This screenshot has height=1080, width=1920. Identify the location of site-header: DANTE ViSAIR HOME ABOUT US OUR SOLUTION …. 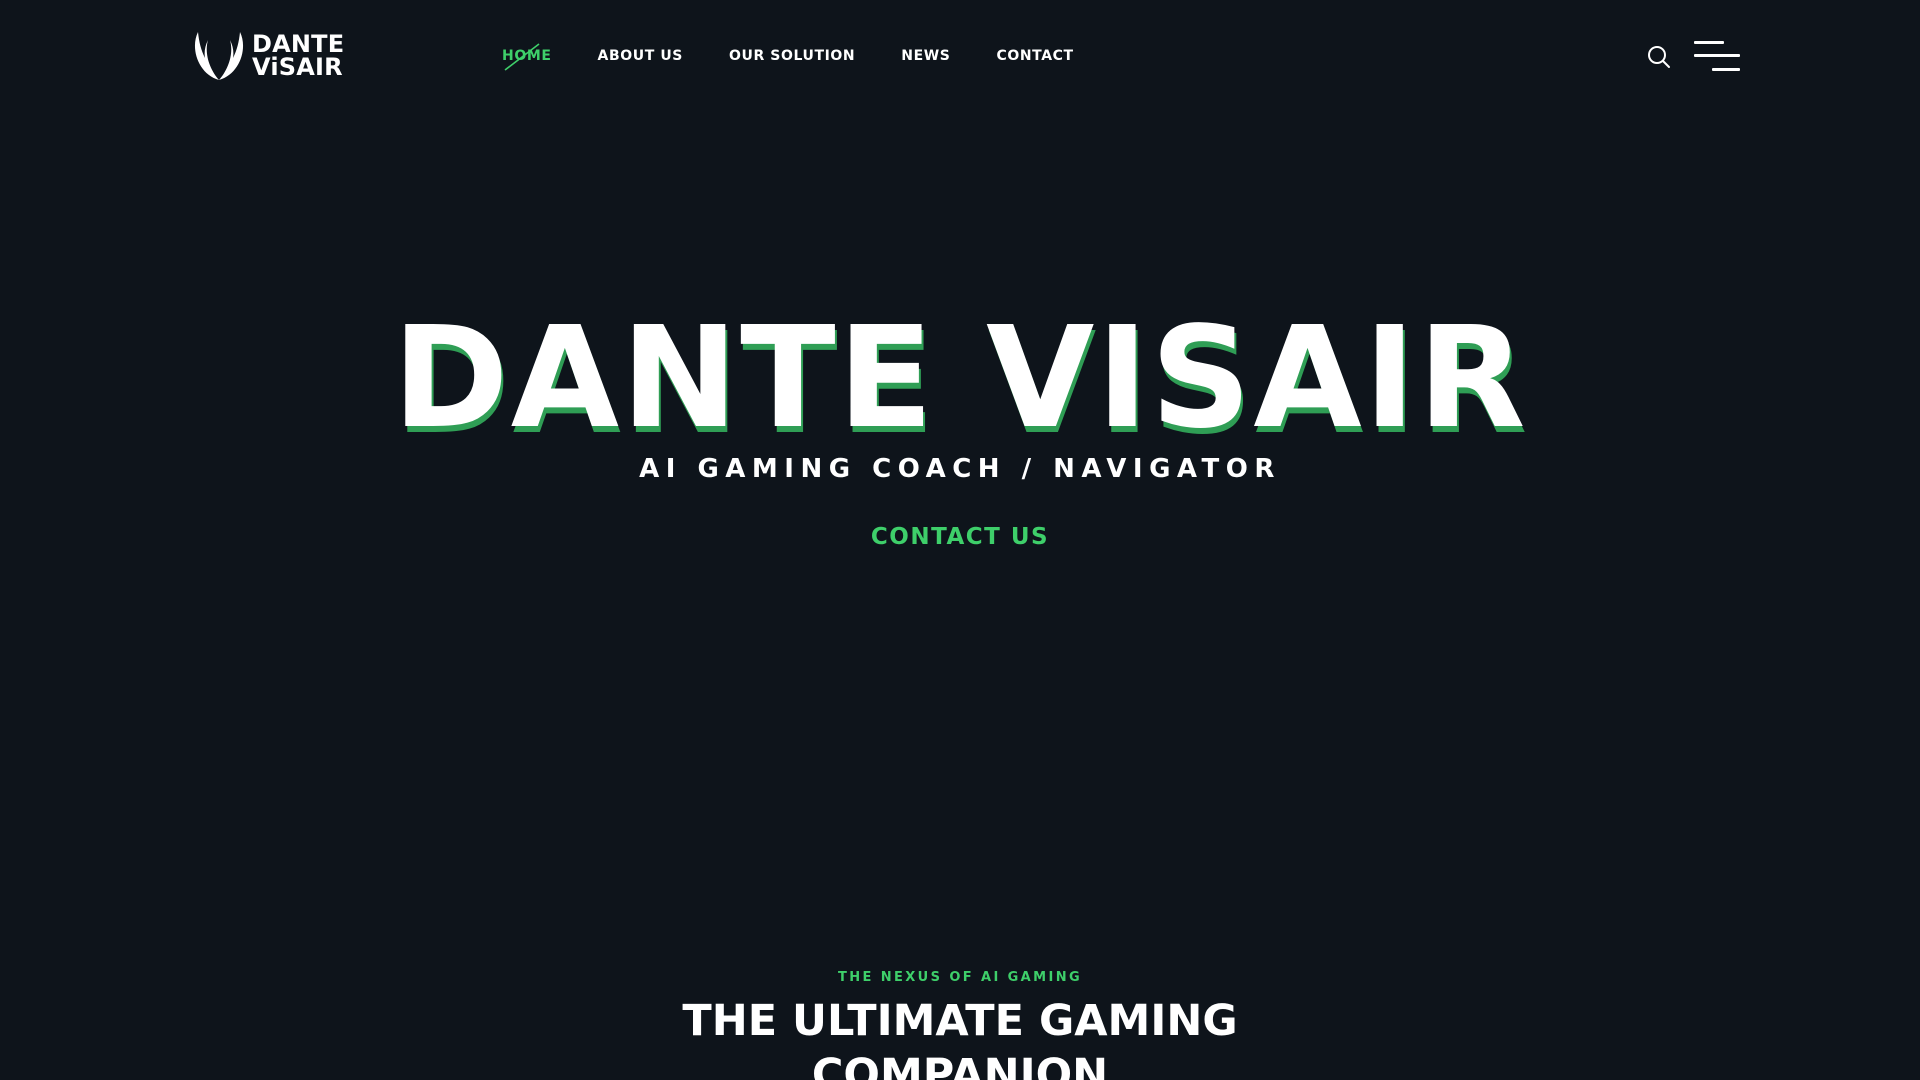
(960, 56).